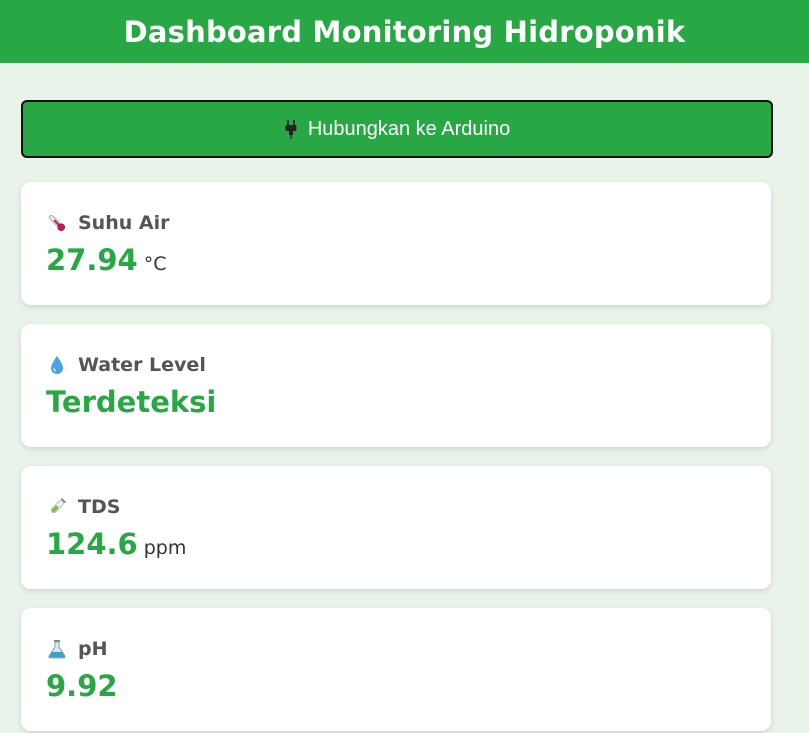 The width and height of the screenshot is (809, 733). I want to click on card-value-row: 27.94 °C, so click(396, 260).